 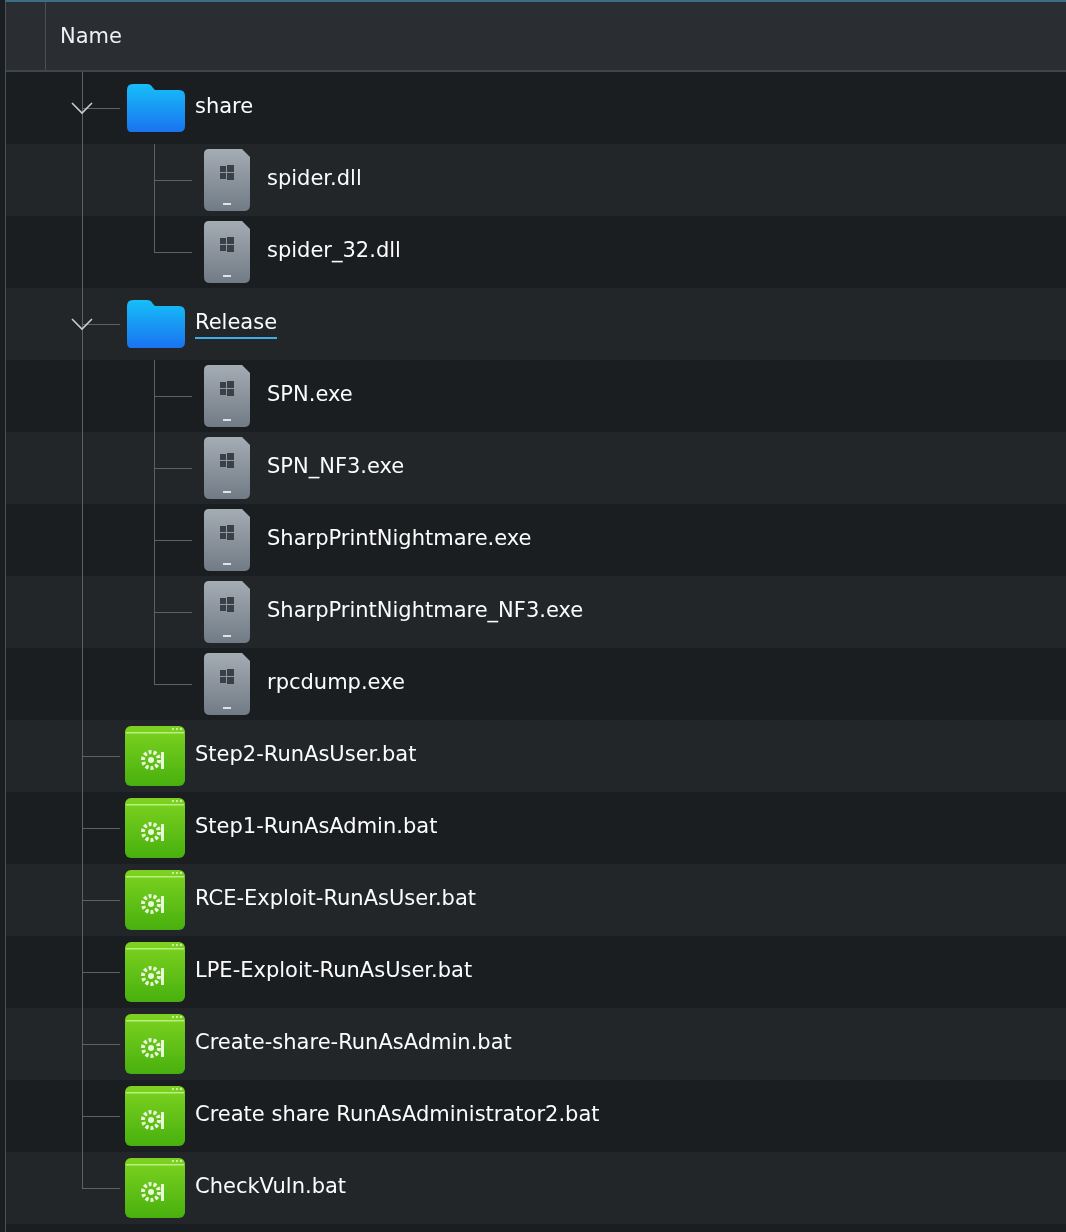 What do you see at coordinates (84, 36) in the screenshot?
I see `column-header: Name` at bounding box center [84, 36].